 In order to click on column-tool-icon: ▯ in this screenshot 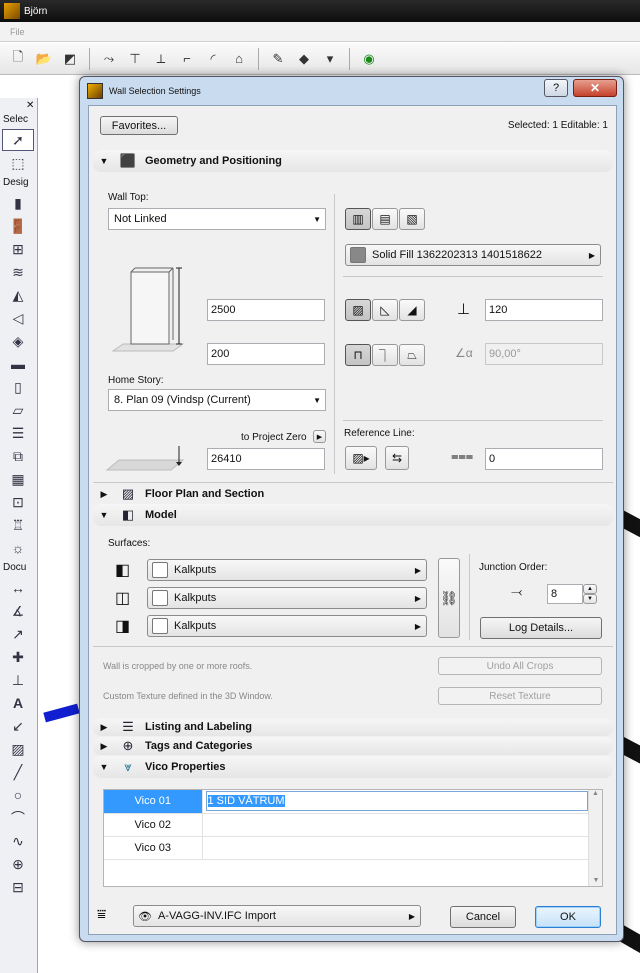, I will do `click(18, 387)`.